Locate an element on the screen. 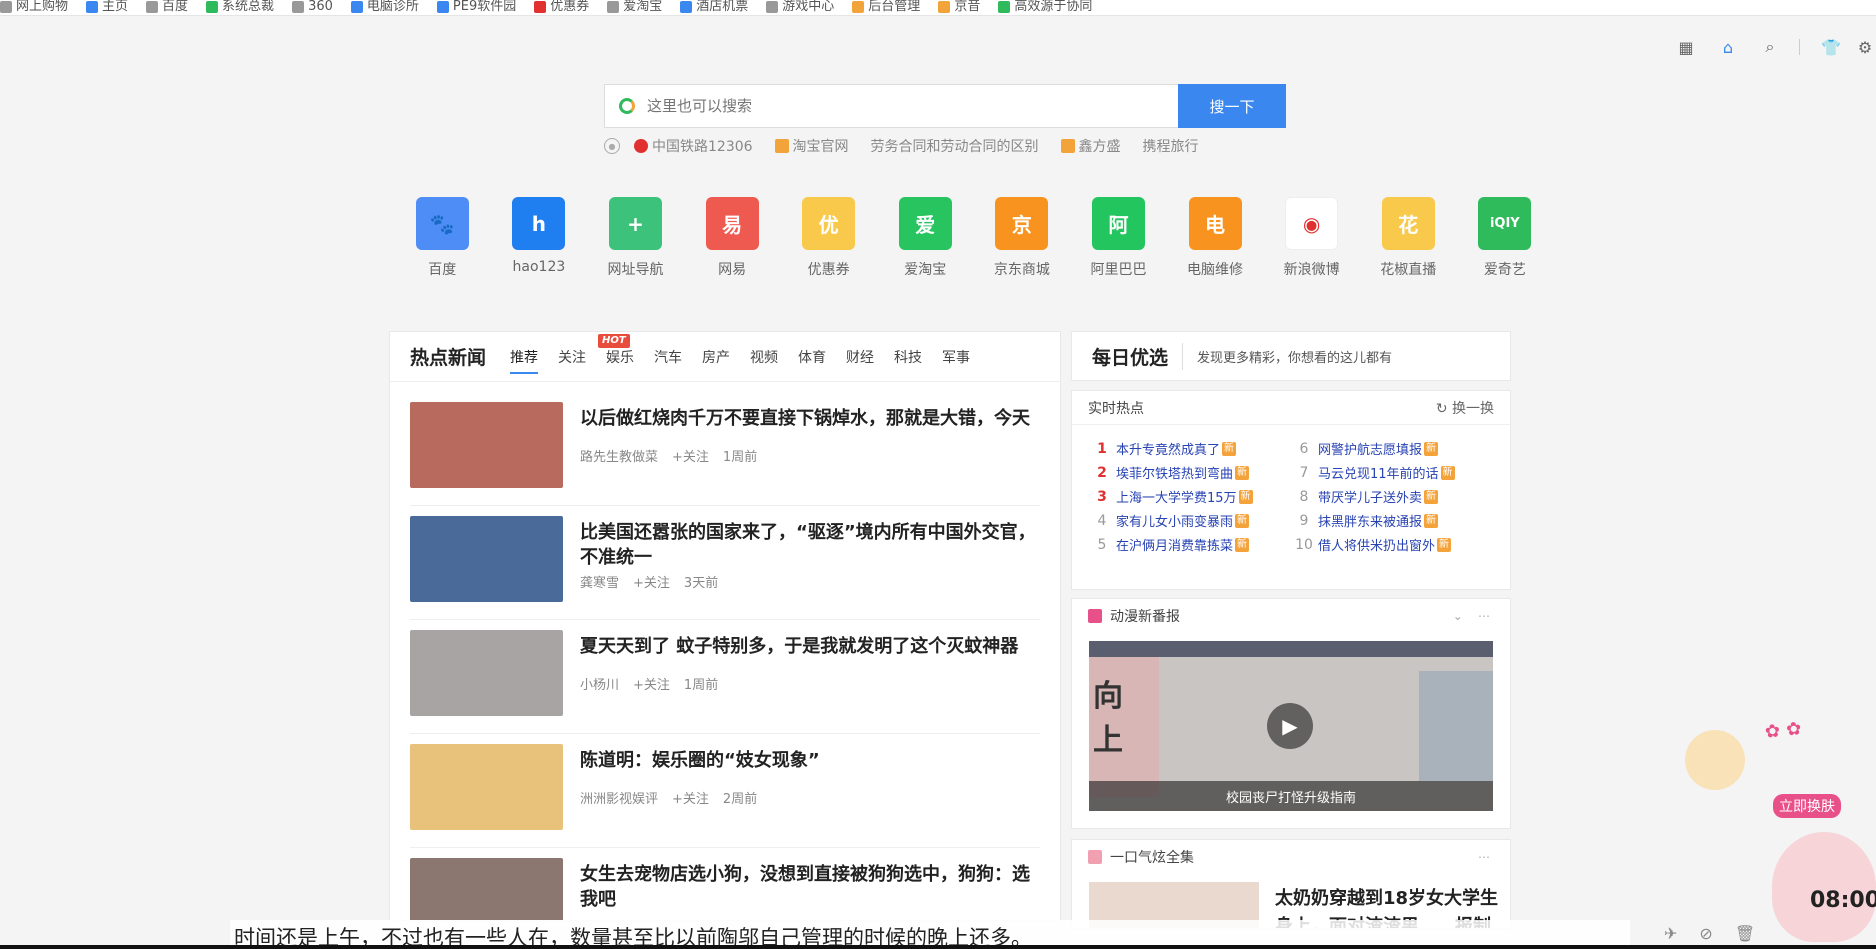  hot-item: 8 带厌学儿子送外卖新 is located at coordinates (1366, 496).